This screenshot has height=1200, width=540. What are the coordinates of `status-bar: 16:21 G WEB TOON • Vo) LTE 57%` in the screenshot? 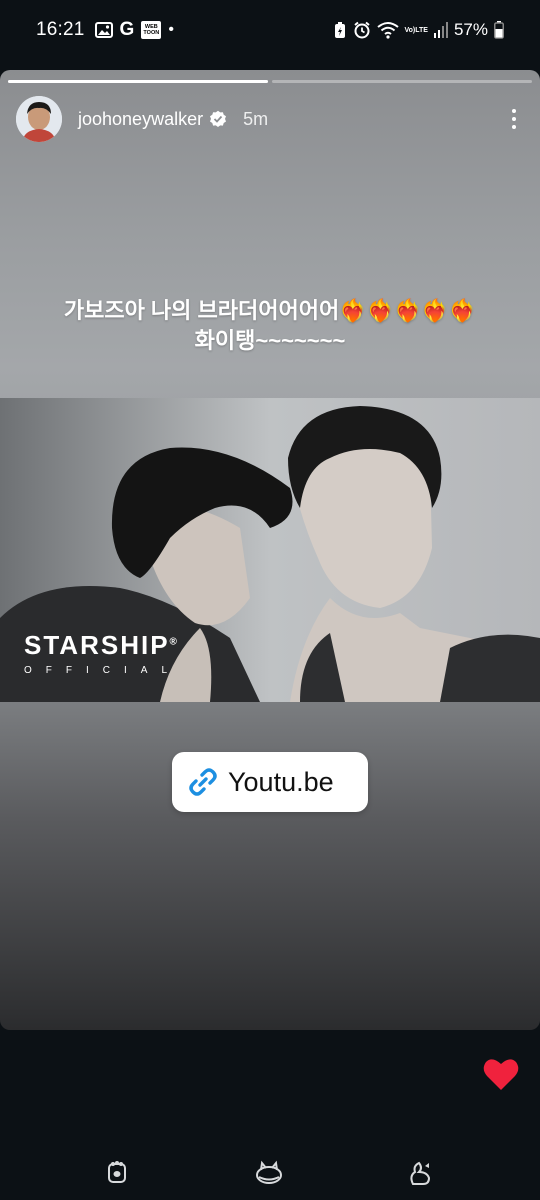 It's located at (270, 30).